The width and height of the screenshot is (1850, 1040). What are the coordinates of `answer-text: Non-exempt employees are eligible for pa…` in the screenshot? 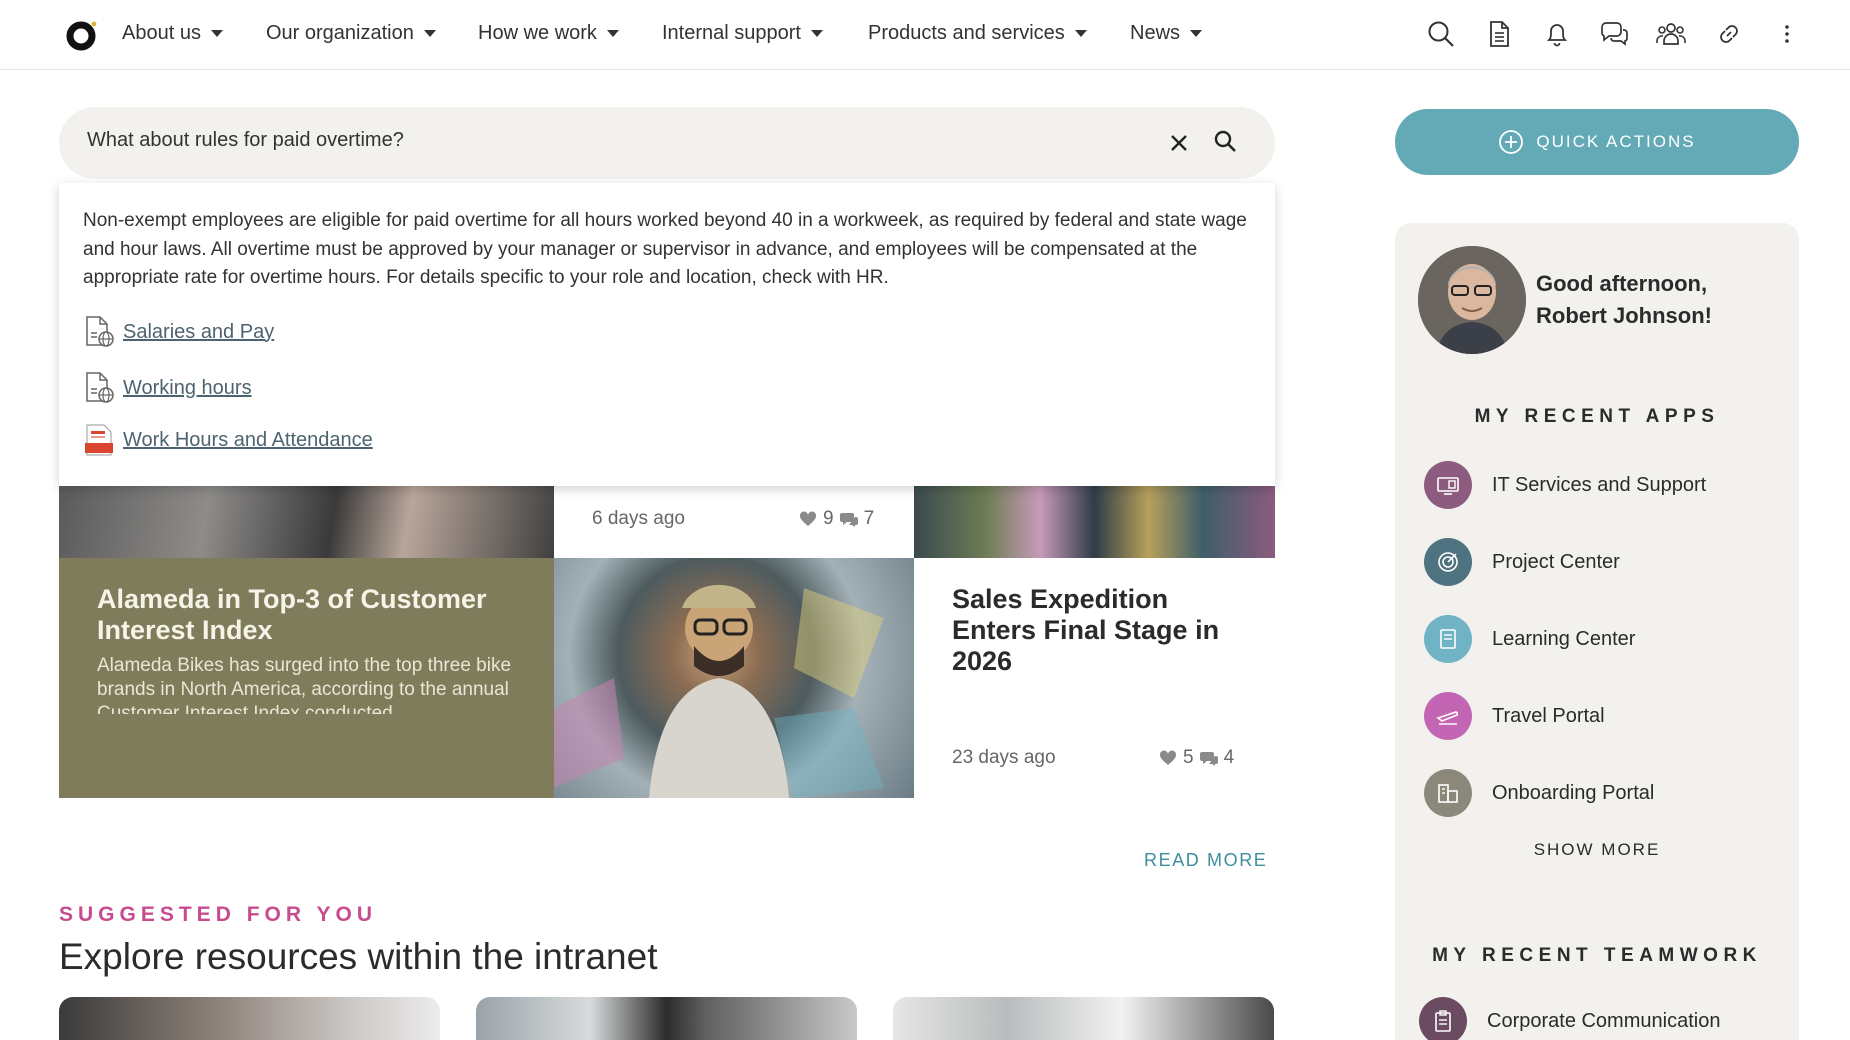 It's located at (665, 249).